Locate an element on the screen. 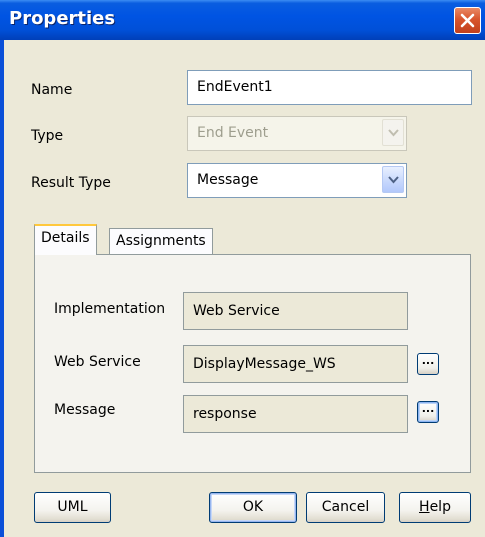 The width and height of the screenshot is (485, 537). type-dropdown-arrow is located at coordinates (393, 132).